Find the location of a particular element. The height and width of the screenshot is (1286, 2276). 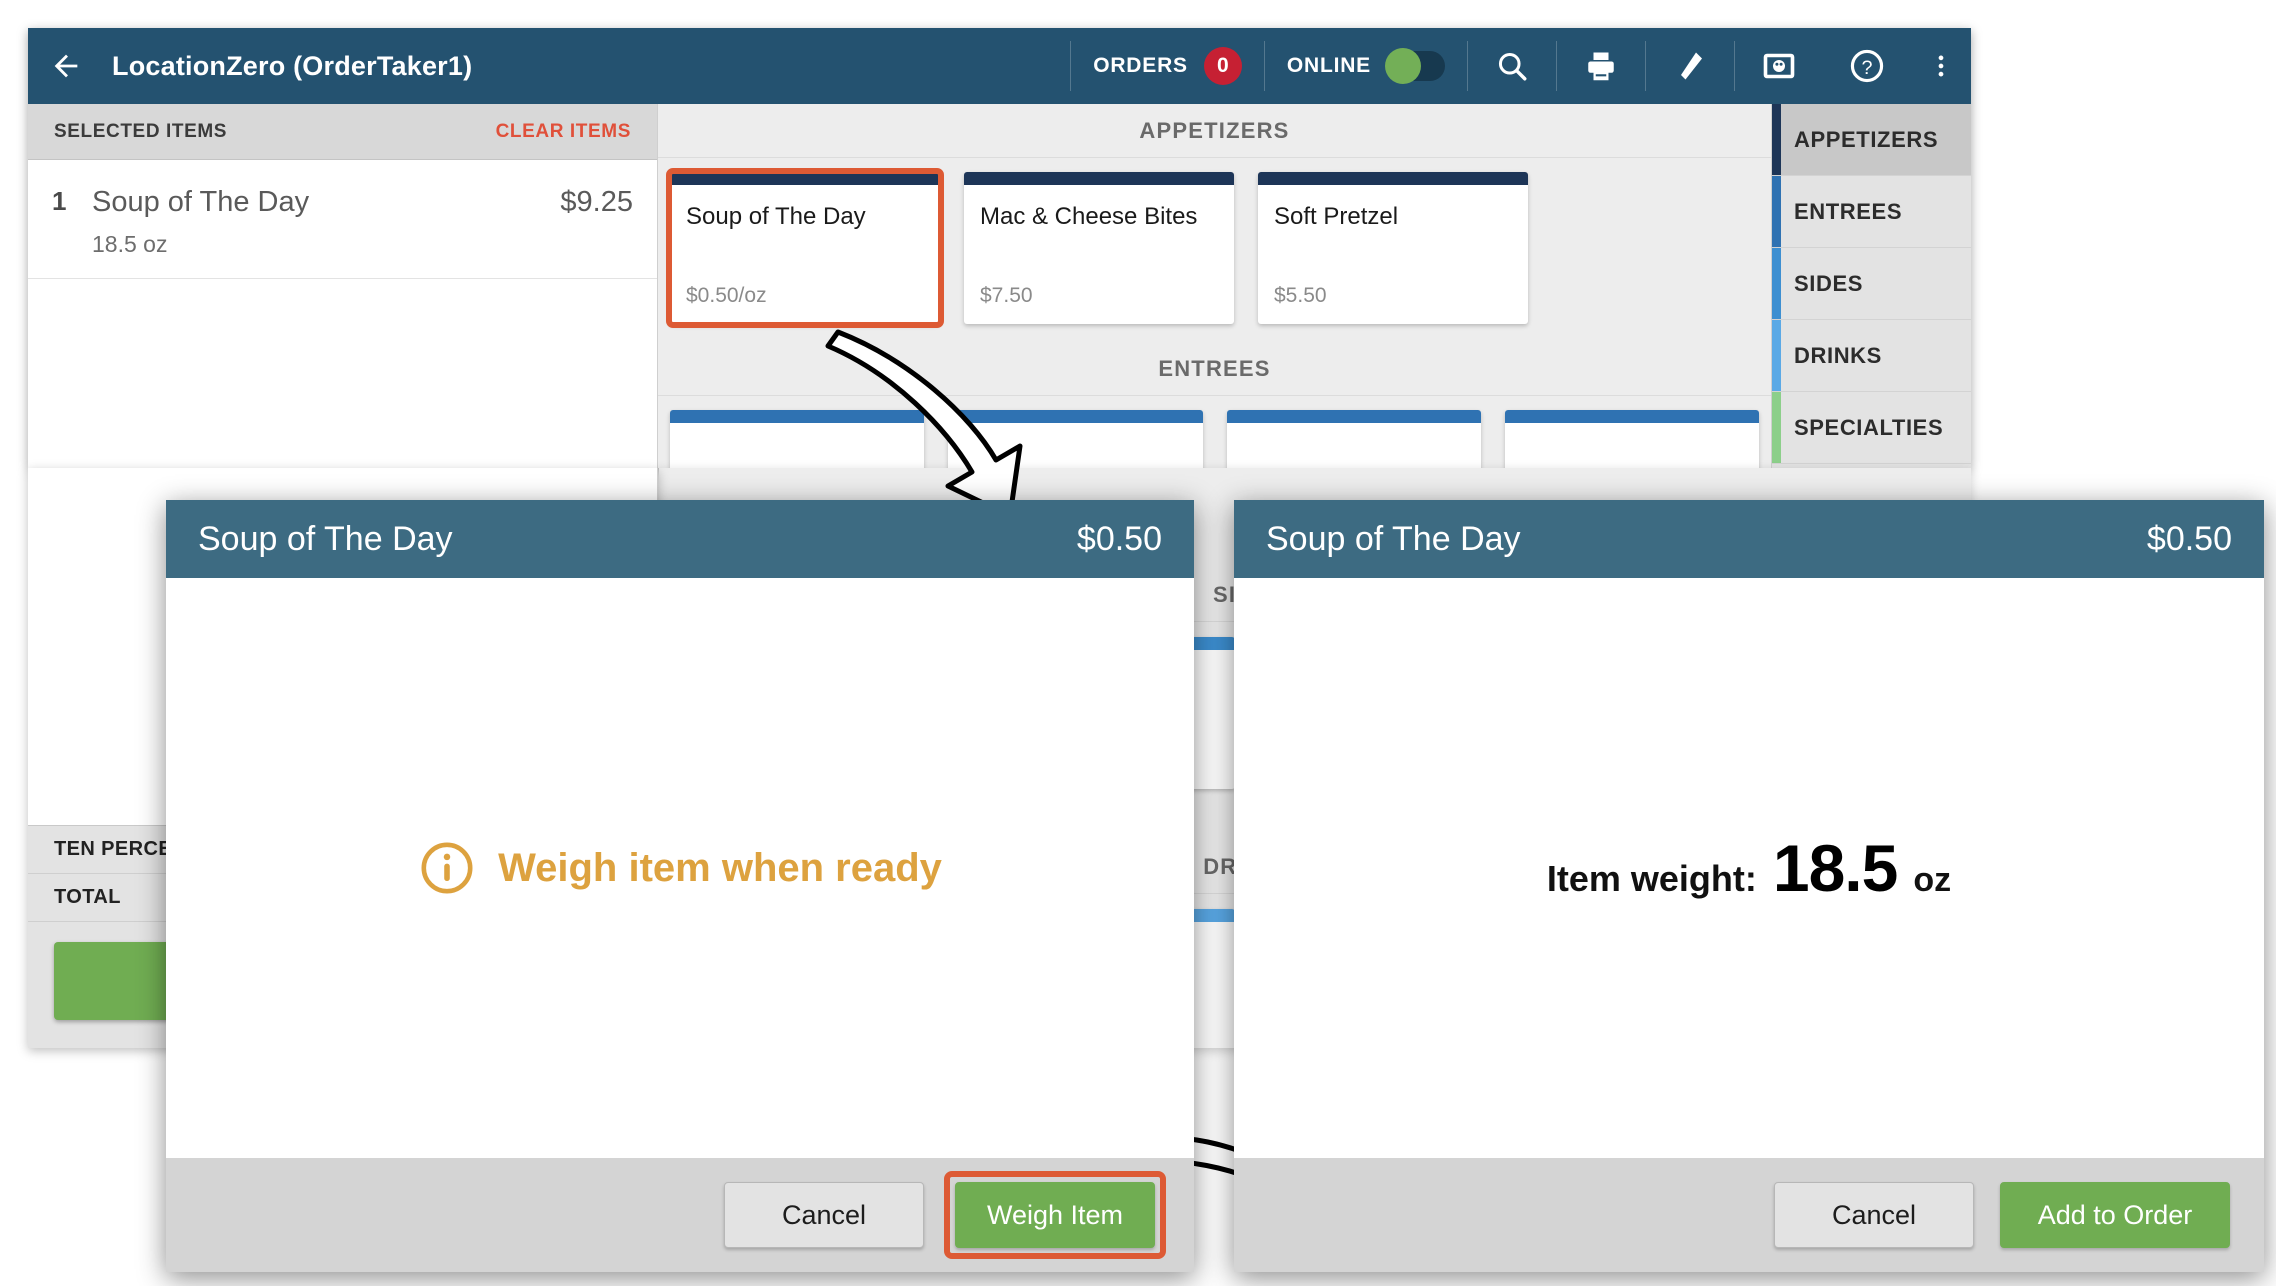

help-button: ? is located at coordinates (1867, 66).